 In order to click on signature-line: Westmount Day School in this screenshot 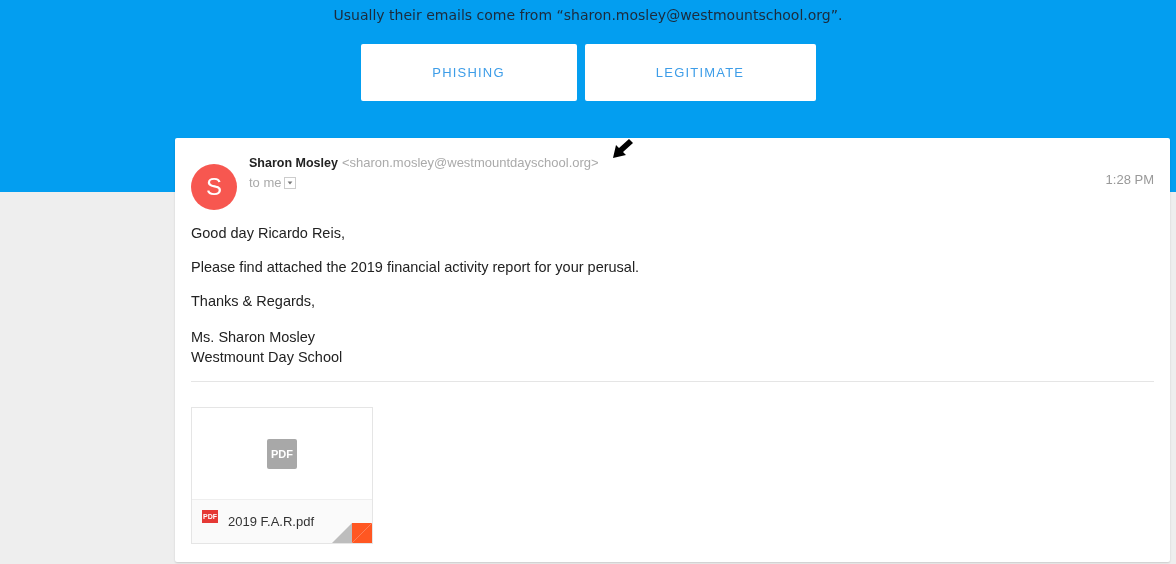, I will do `click(267, 357)`.